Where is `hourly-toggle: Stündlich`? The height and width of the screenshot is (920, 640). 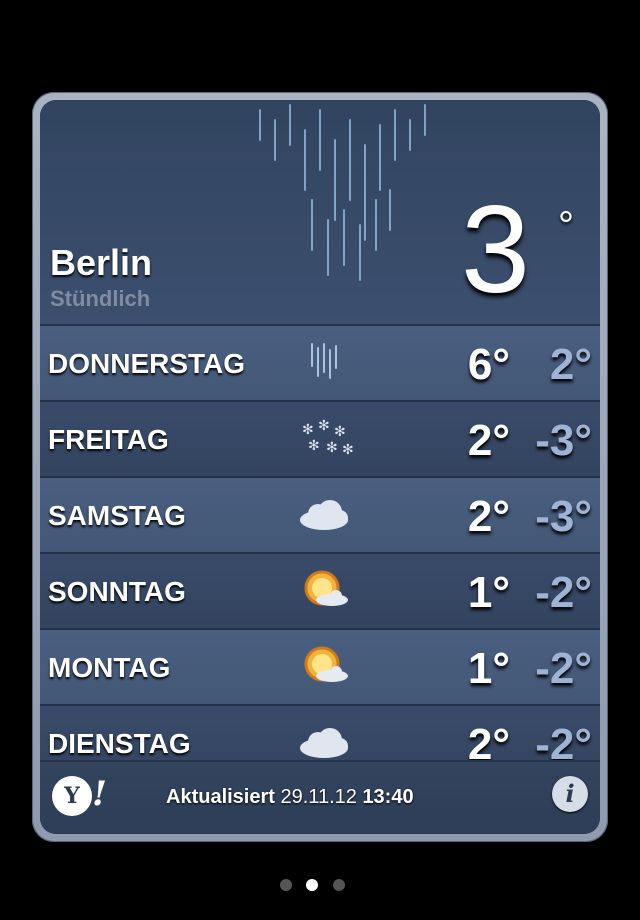
hourly-toggle: Stündlich is located at coordinates (100, 299).